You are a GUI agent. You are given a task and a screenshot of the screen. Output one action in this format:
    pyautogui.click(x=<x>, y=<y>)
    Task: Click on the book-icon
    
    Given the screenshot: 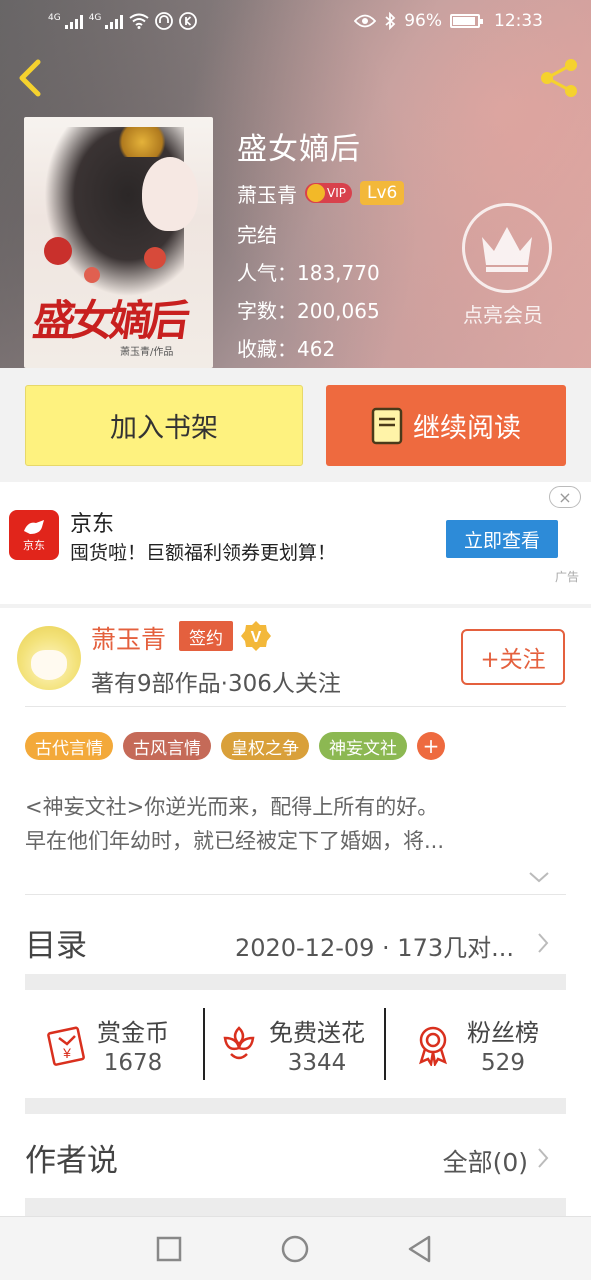 What is the action you would take?
    pyautogui.click(x=387, y=425)
    